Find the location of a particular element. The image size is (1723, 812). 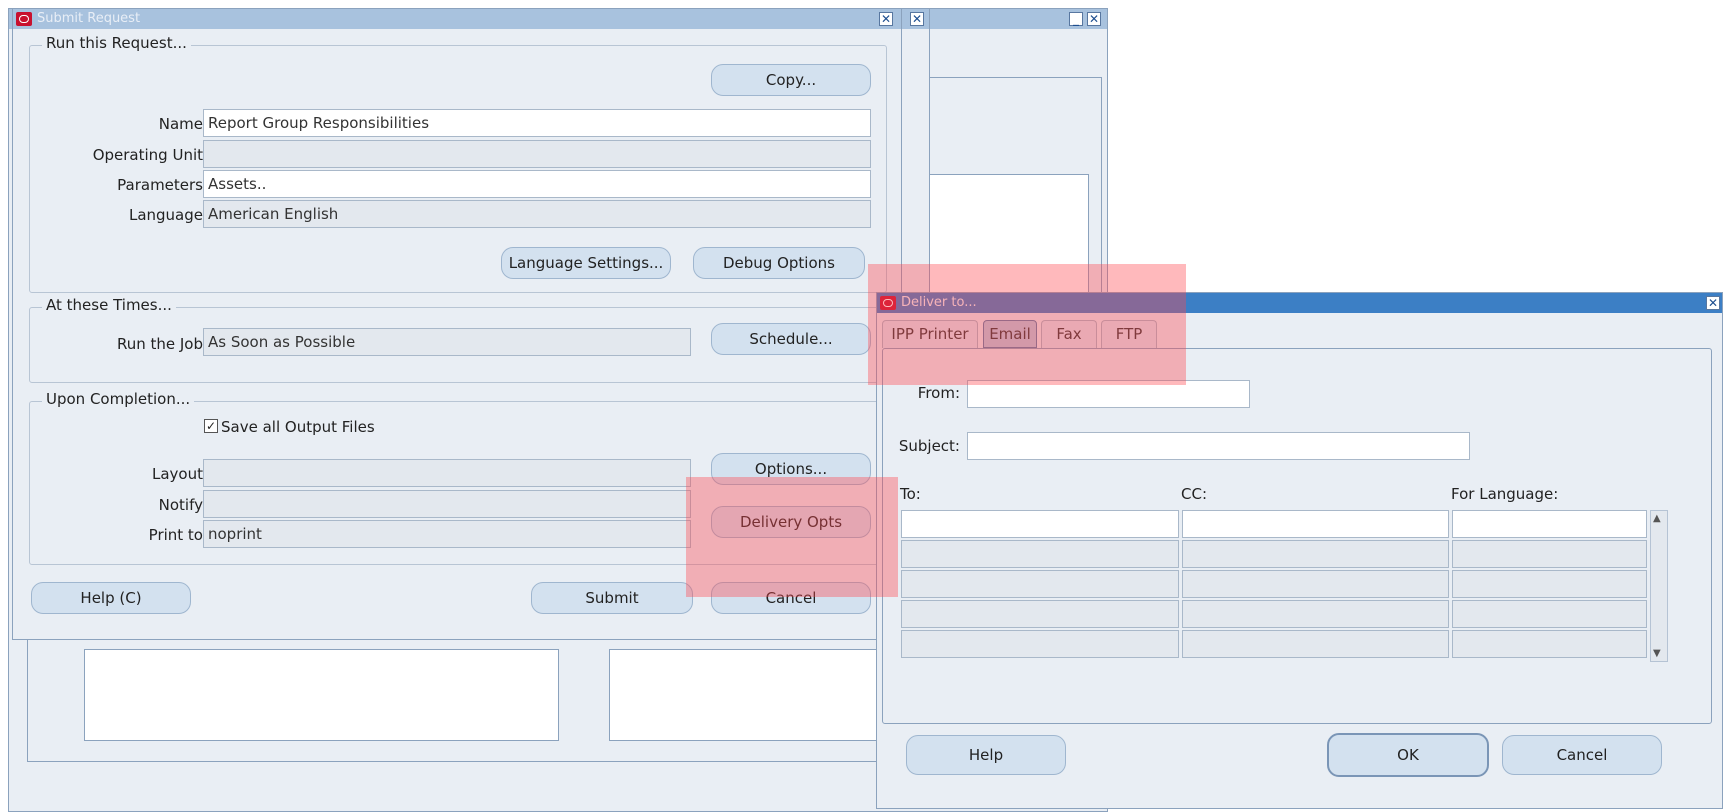

run-job-label: Run the Job is located at coordinates (159, 344).